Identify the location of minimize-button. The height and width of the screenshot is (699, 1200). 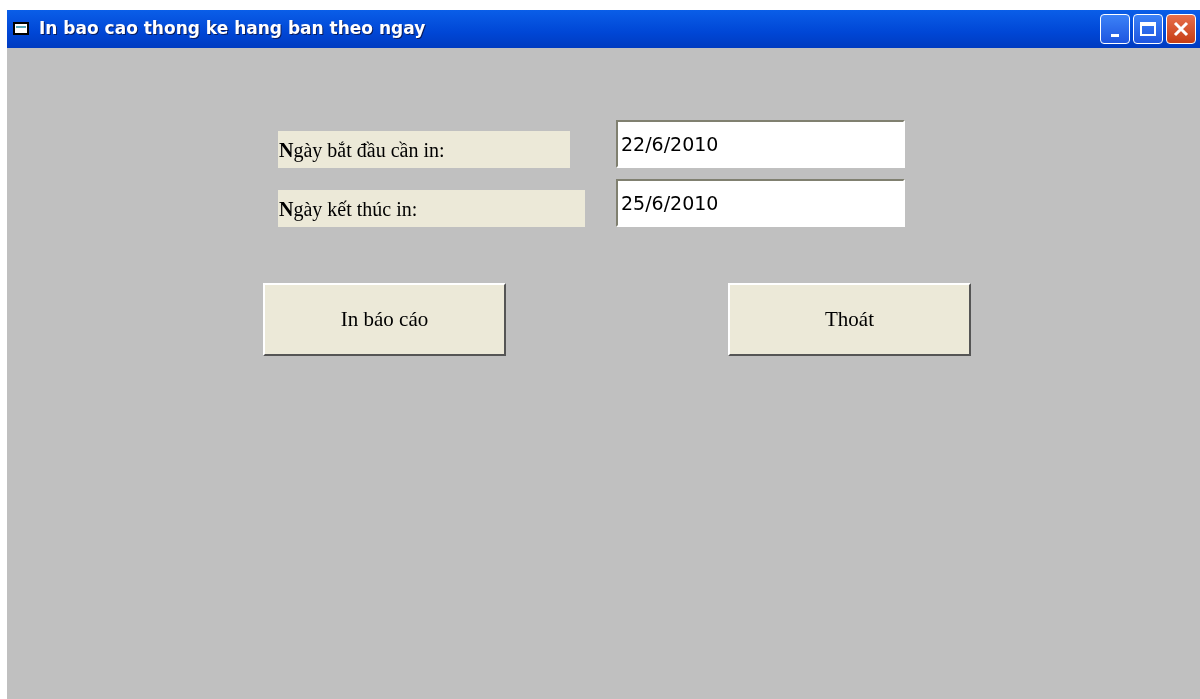
(1115, 29).